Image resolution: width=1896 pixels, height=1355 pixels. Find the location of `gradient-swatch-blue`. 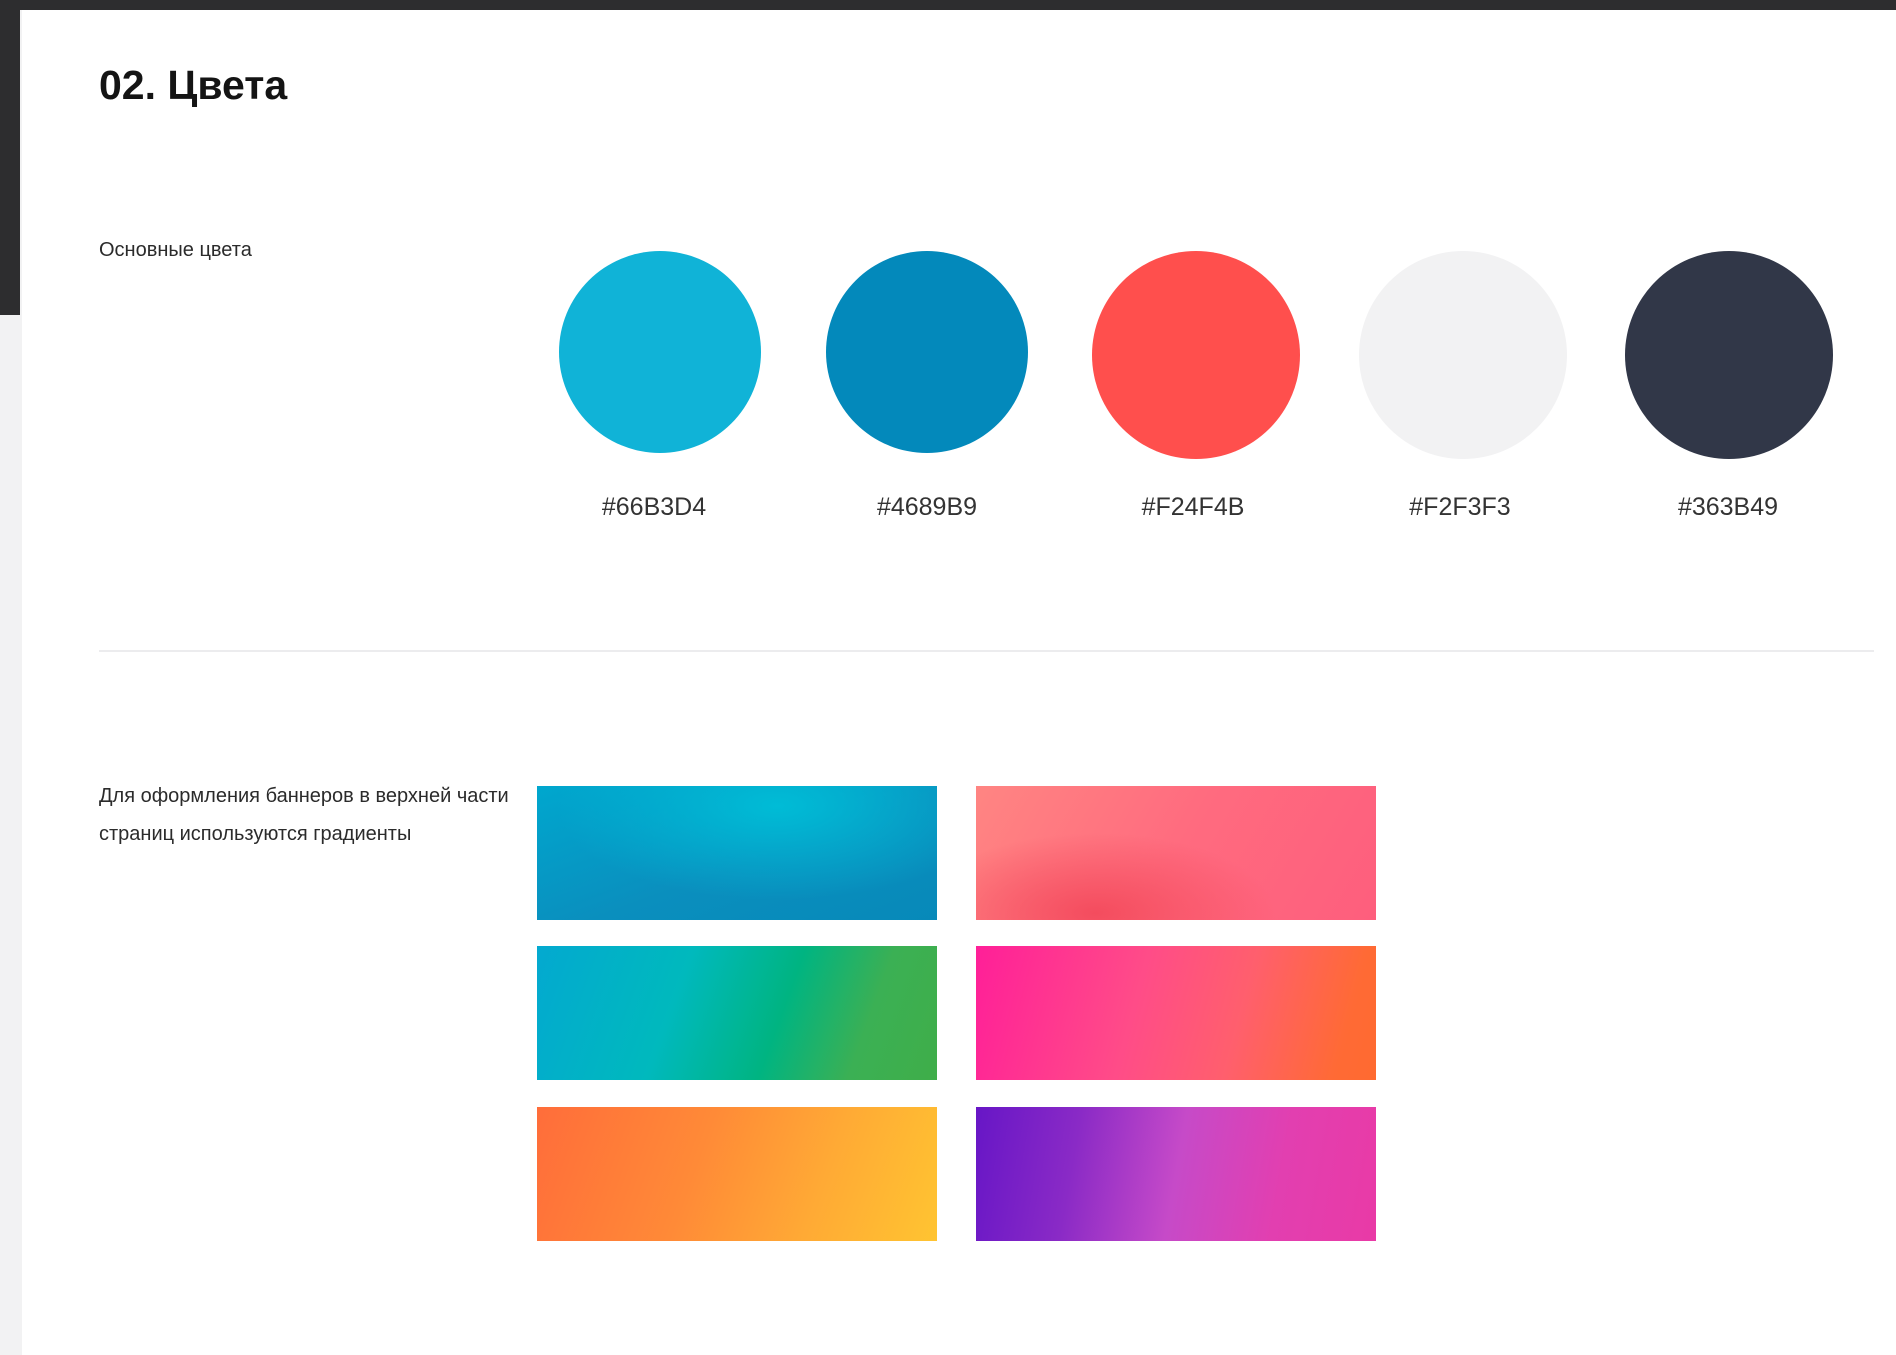

gradient-swatch-blue is located at coordinates (737, 853).